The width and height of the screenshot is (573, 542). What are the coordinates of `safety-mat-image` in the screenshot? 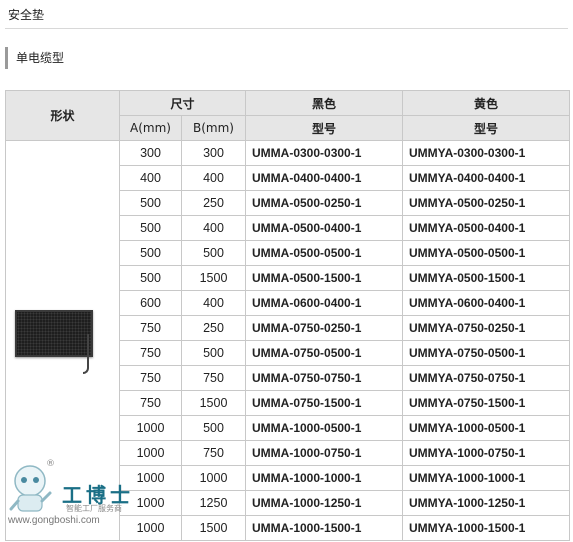 It's located at (63, 341).